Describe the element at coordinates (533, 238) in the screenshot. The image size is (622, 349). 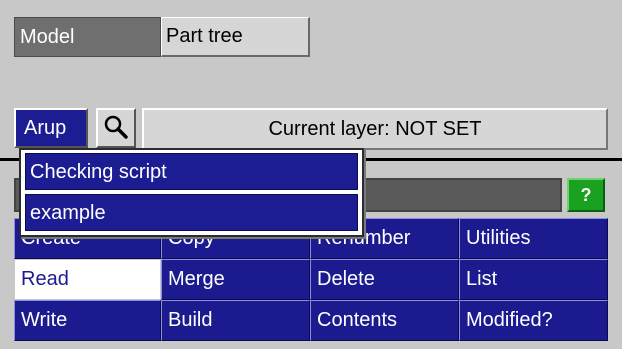
I see `utilities-button: Utilities` at that location.